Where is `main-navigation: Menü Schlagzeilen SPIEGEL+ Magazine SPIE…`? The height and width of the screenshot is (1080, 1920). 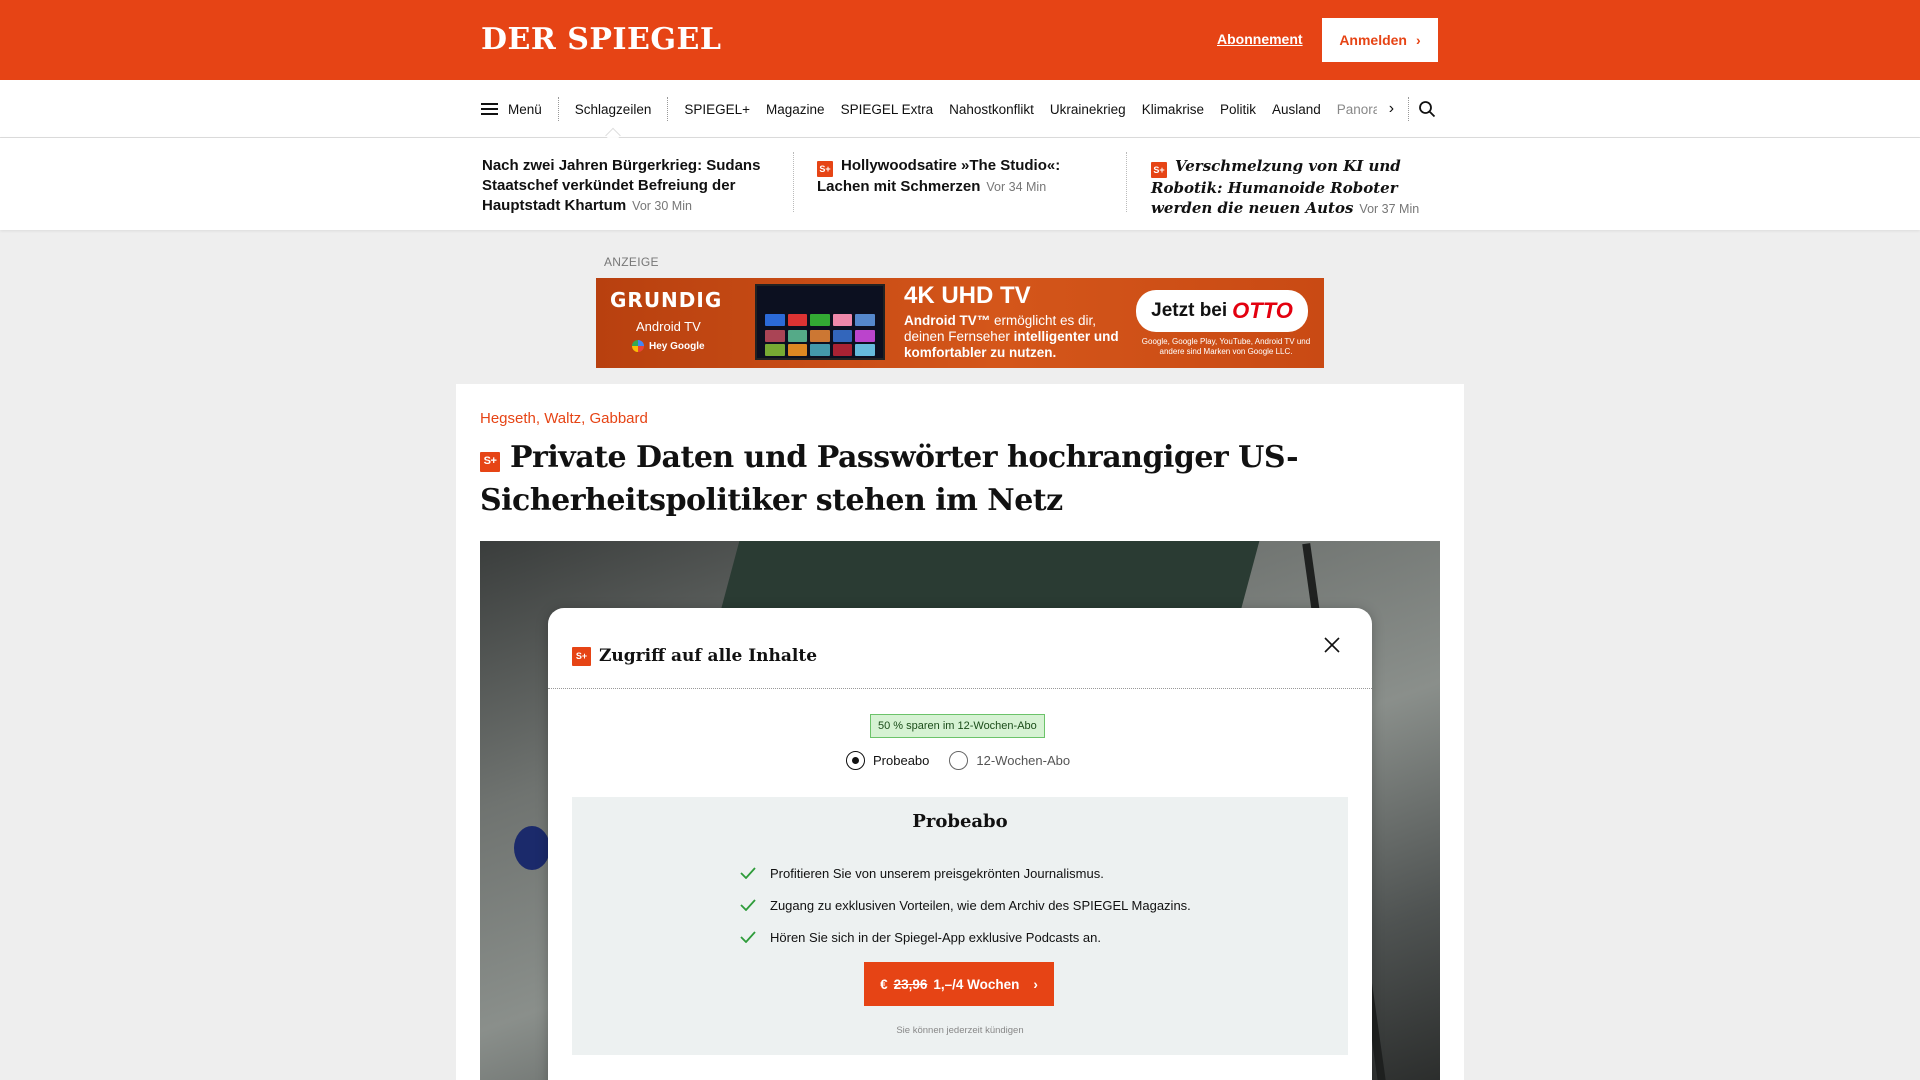
main-navigation: Menü Schlagzeilen SPIEGEL+ Magazine SPIE… is located at coordinates (960, 109).